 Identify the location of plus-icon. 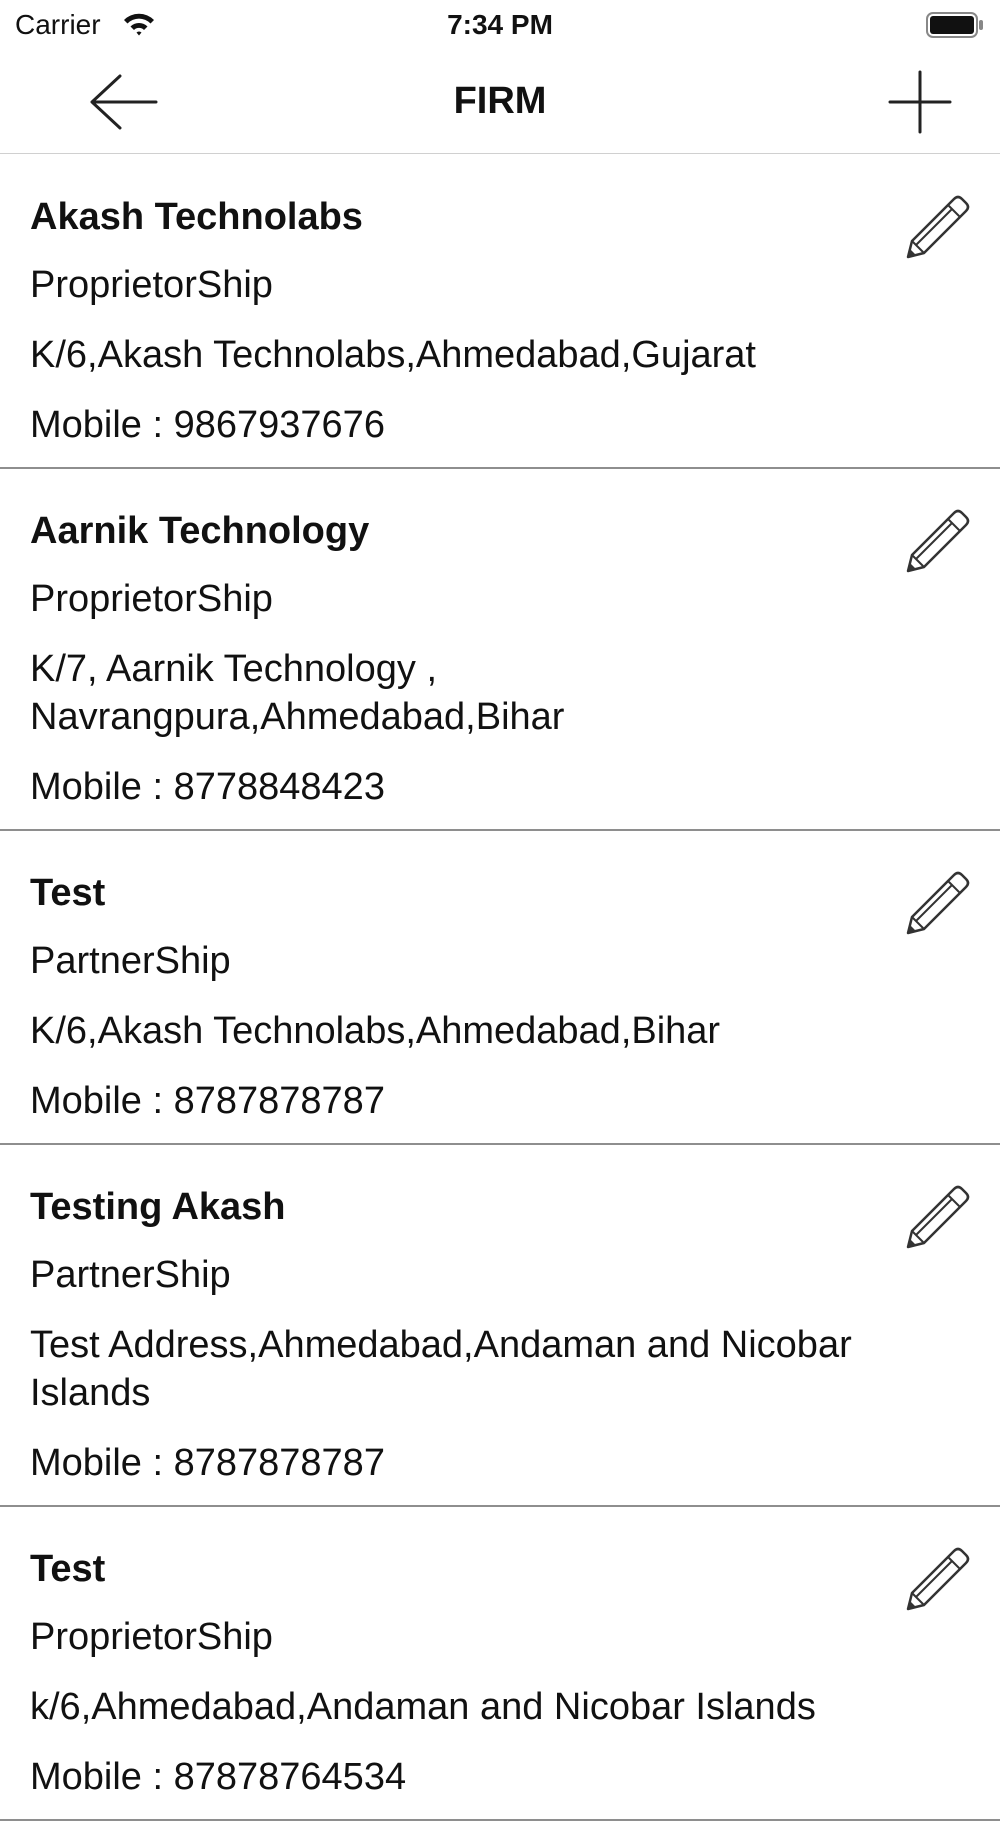
(920, 102).